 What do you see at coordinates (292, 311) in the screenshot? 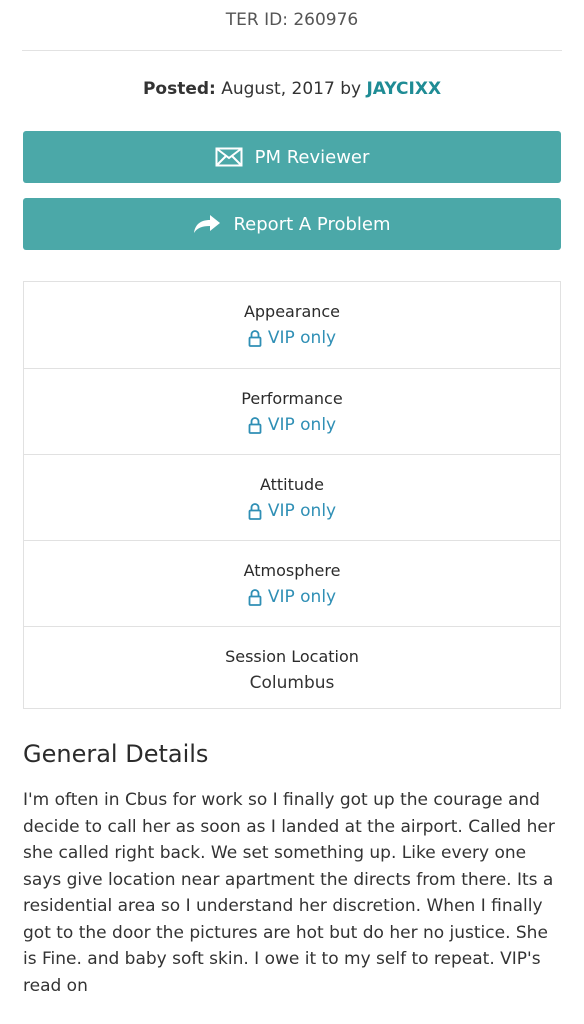
I see `rating-label: Appearance` at bounding box center [292, 311].